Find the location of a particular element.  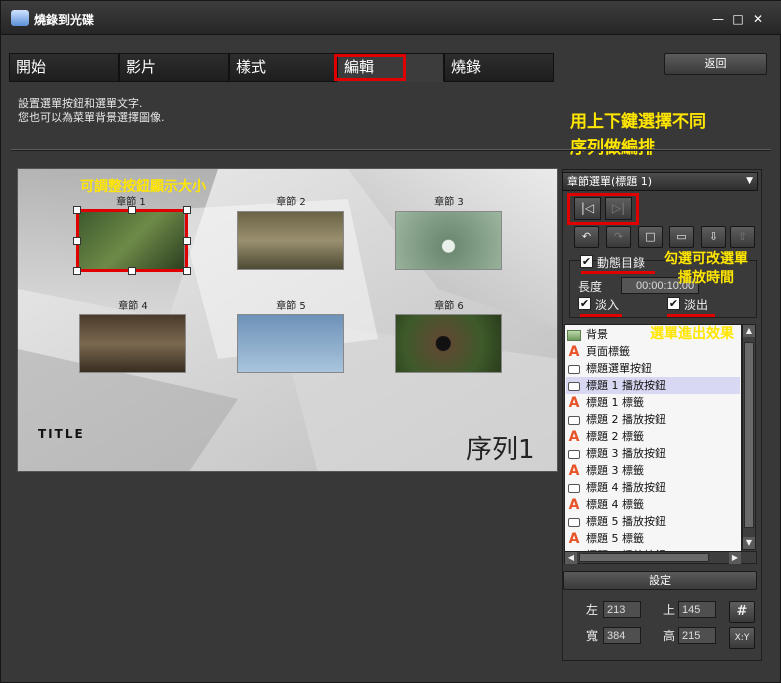

import-image-button: ⇩ is located at coordinates (713, 237).